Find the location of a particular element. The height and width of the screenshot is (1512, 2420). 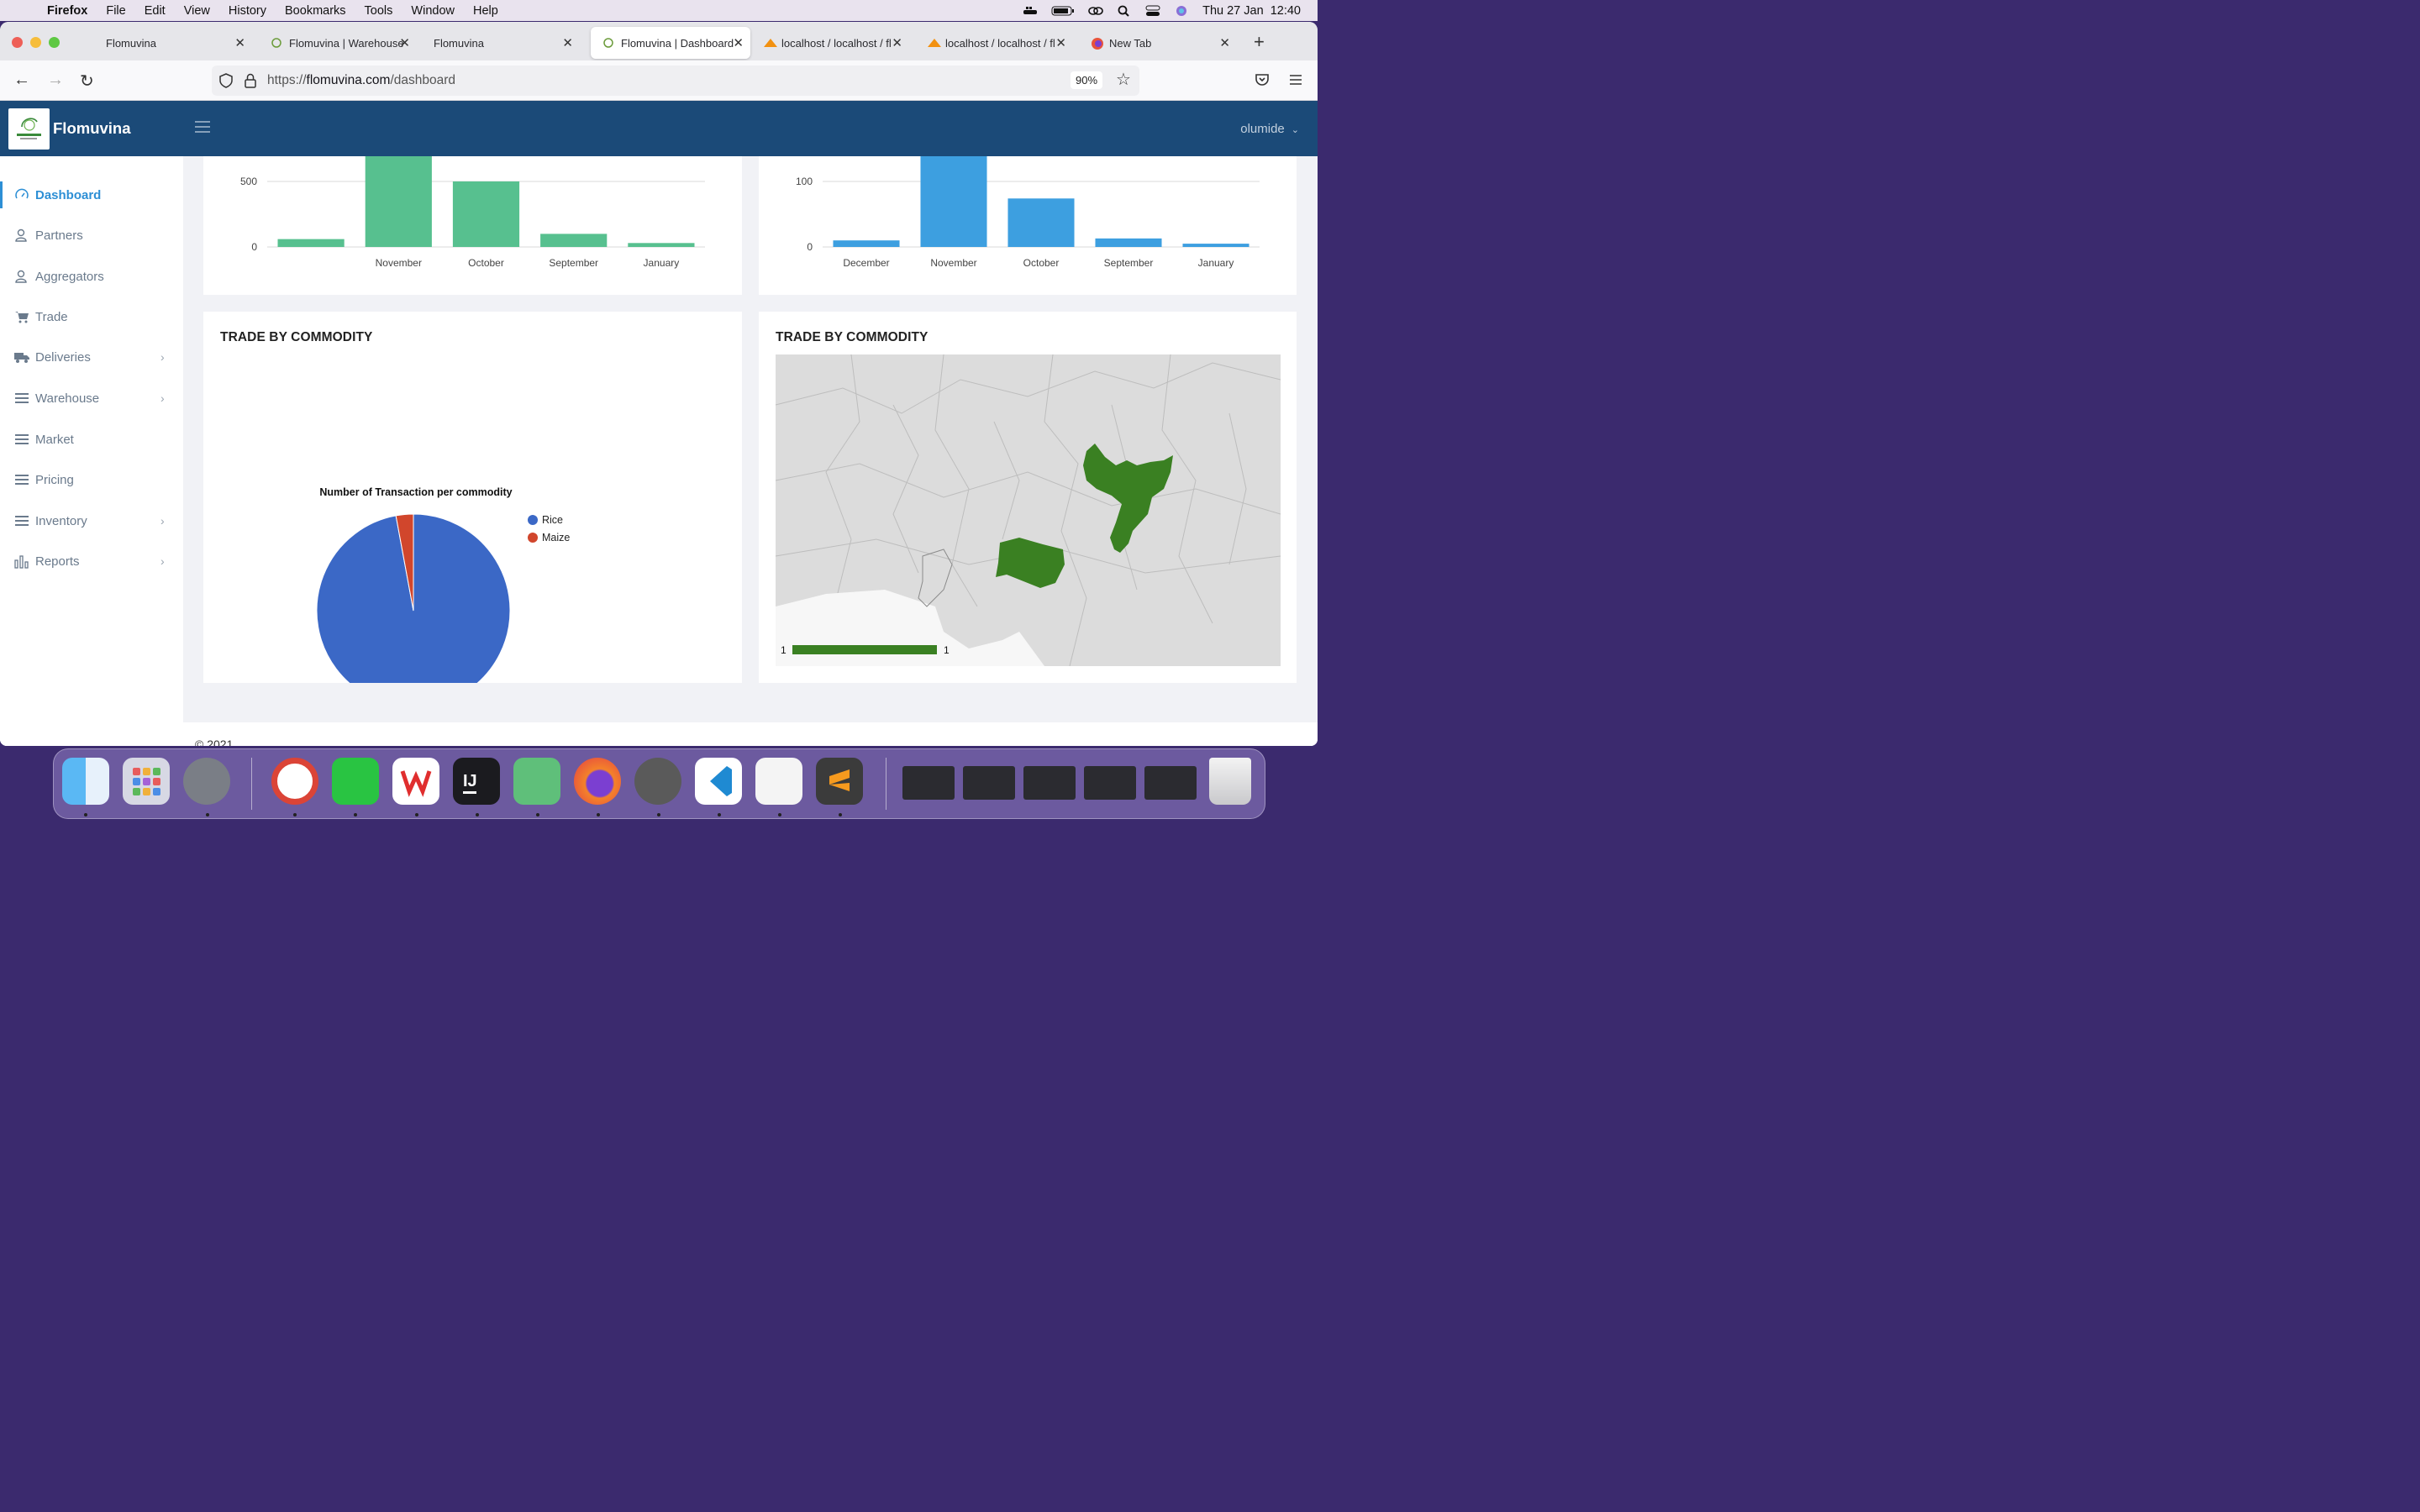

pocket-icon is located at coordinates (1262, 80).